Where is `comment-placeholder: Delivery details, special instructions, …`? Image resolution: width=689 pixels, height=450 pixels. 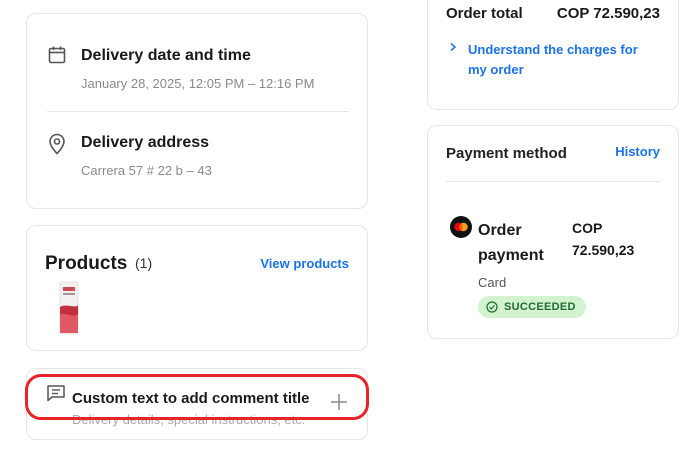
comment-placeholder: Delivery details, special instructions, … is located at coordinates (189, 419).